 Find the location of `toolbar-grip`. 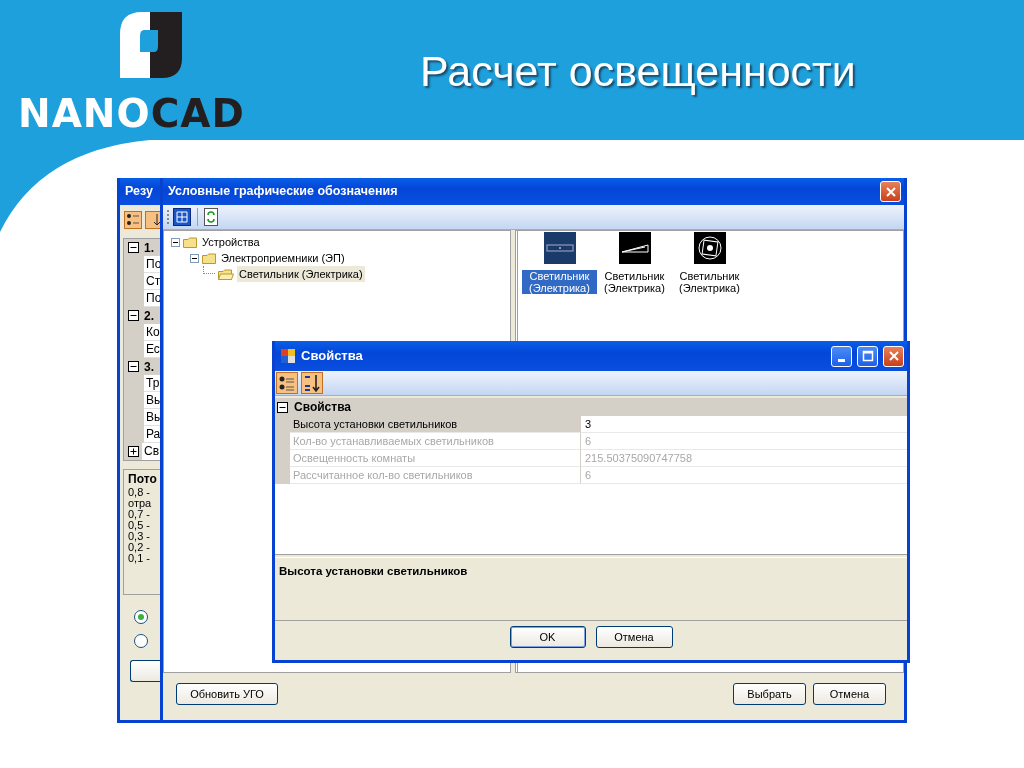

toolbar-grip is located at coordinates (168, 217).